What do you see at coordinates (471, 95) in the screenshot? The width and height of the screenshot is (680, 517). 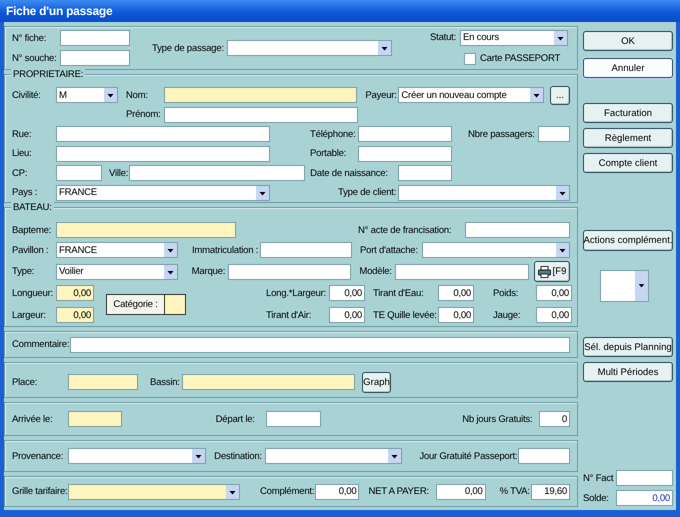 I see `dropdown: Créer un nouveau compte` at bounding box center [471, 95].